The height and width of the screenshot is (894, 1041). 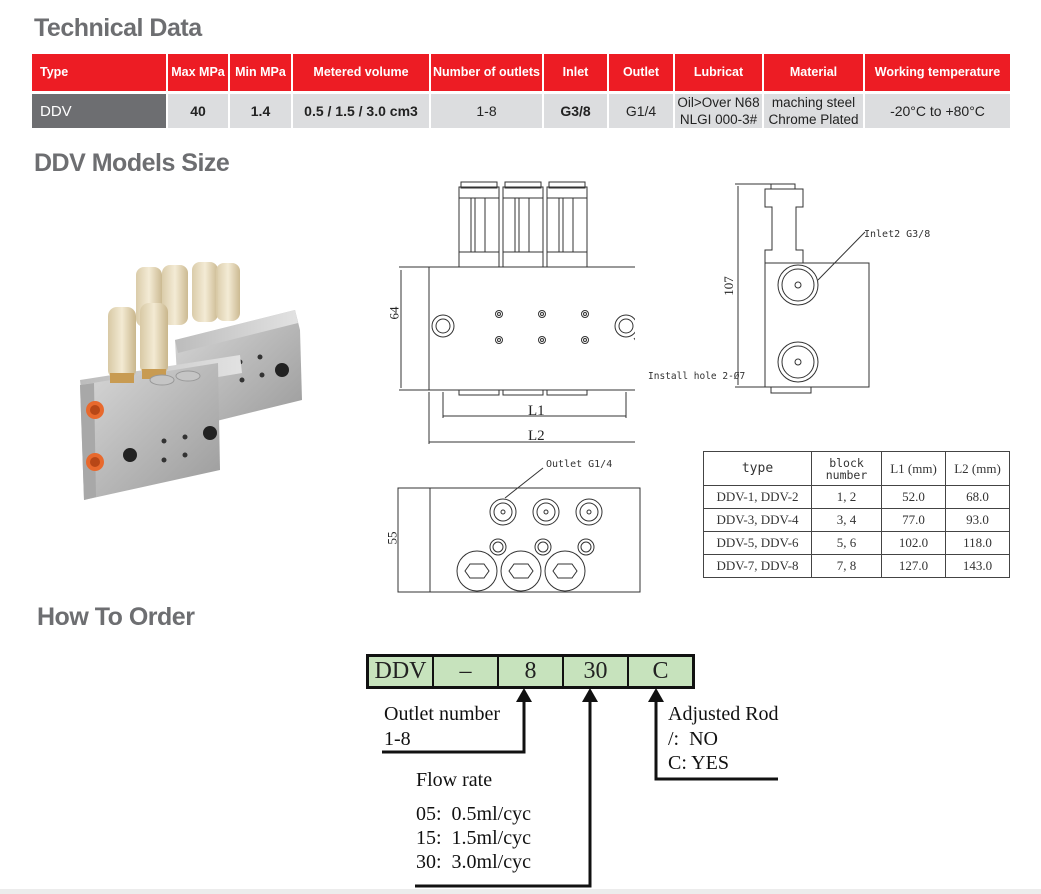 What do you see at coordinates (132, 163) in the screenshot?
I see `models-size-title: DDV Models Size` at bounding box center [132, 163].